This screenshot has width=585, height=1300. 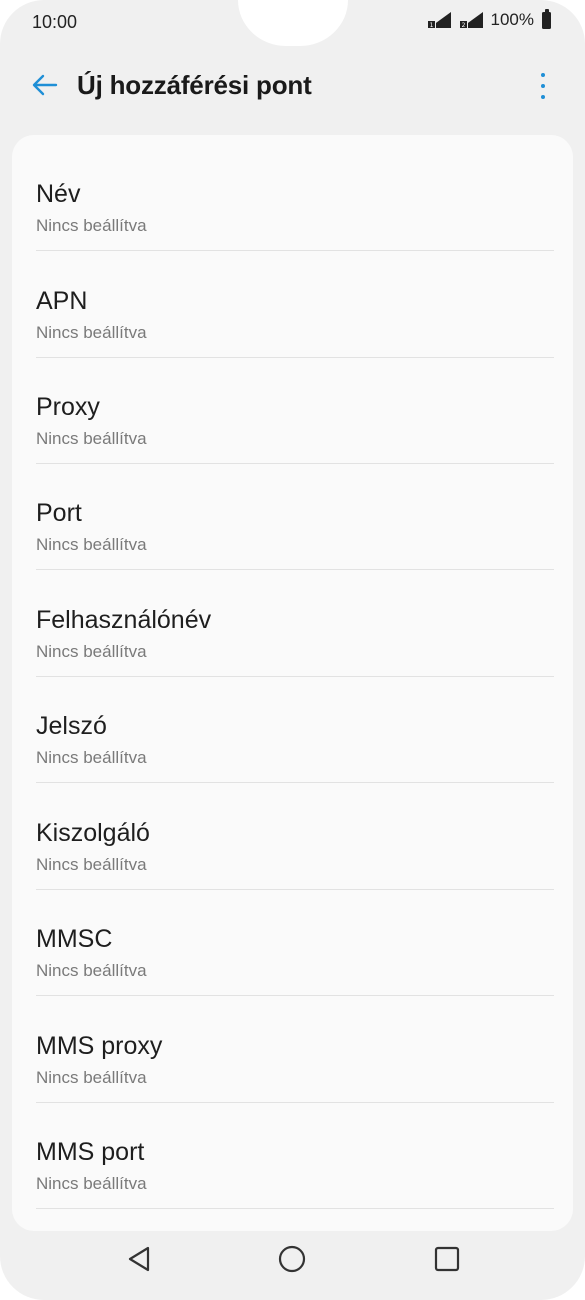 I want to click on setting-label: MMS port, so click(x=90, y=1152).